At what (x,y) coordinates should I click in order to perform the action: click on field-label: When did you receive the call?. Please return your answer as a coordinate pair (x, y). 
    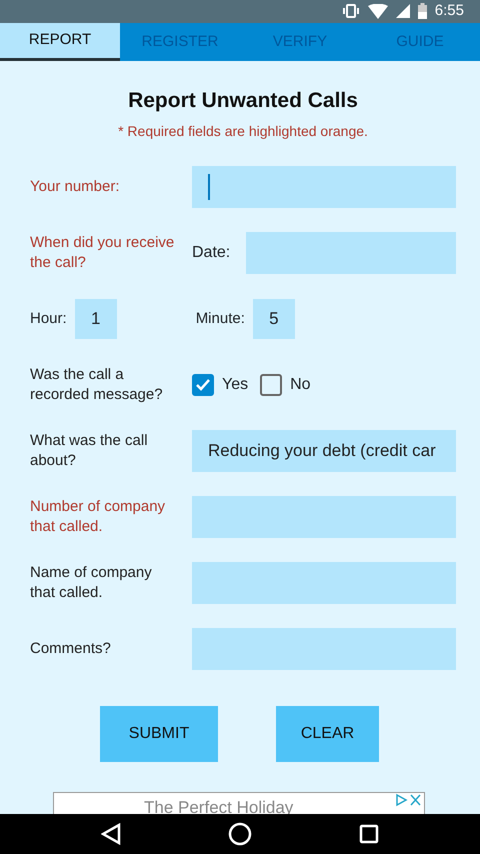
    Looking at the image, I should click on (103, 252).